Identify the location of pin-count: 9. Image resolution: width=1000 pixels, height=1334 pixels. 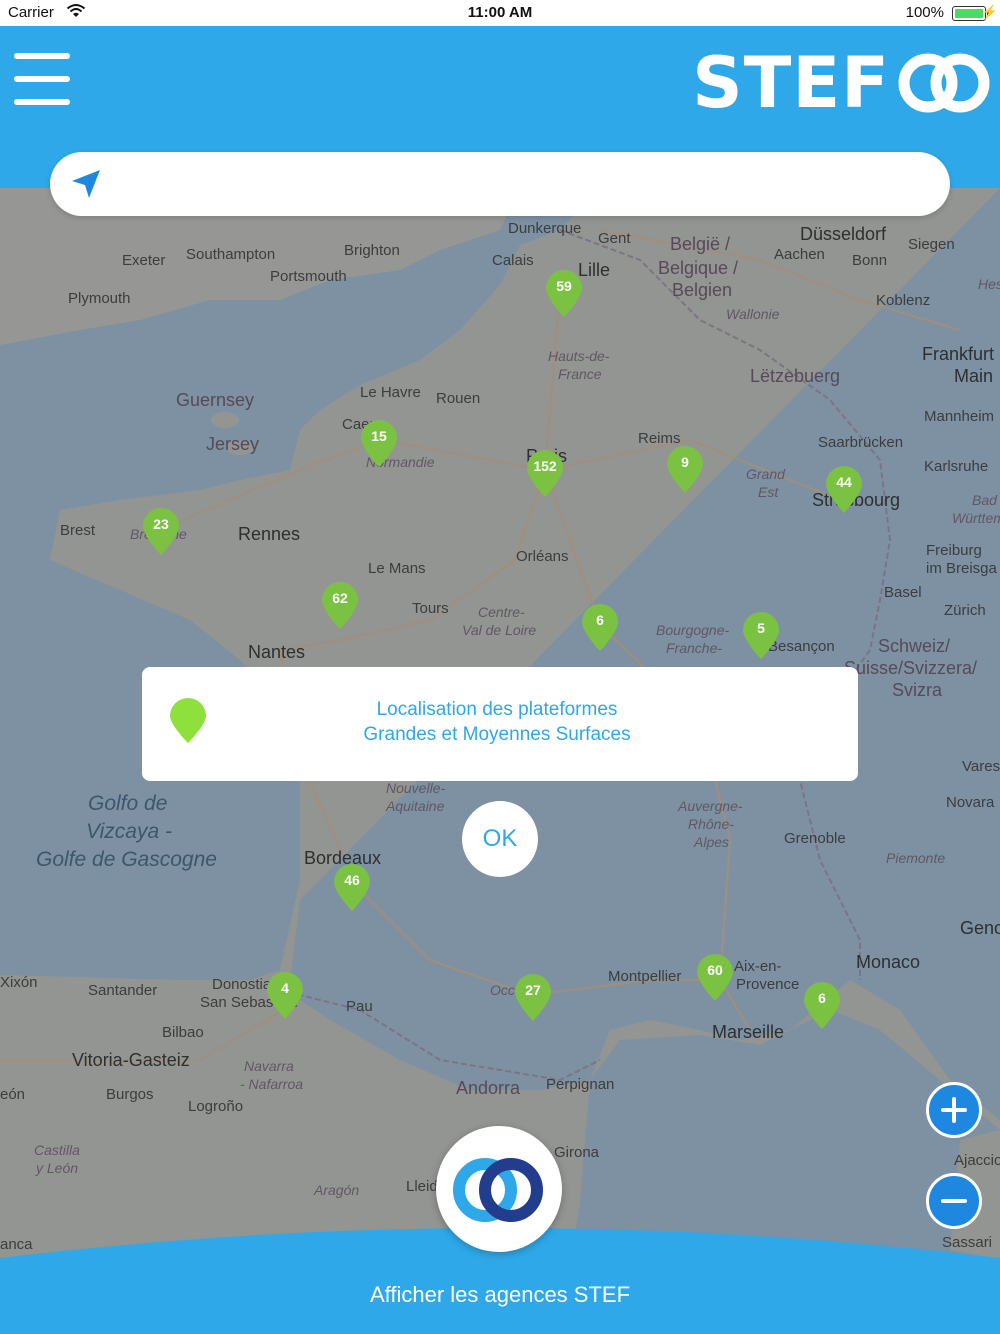
(685, 462).